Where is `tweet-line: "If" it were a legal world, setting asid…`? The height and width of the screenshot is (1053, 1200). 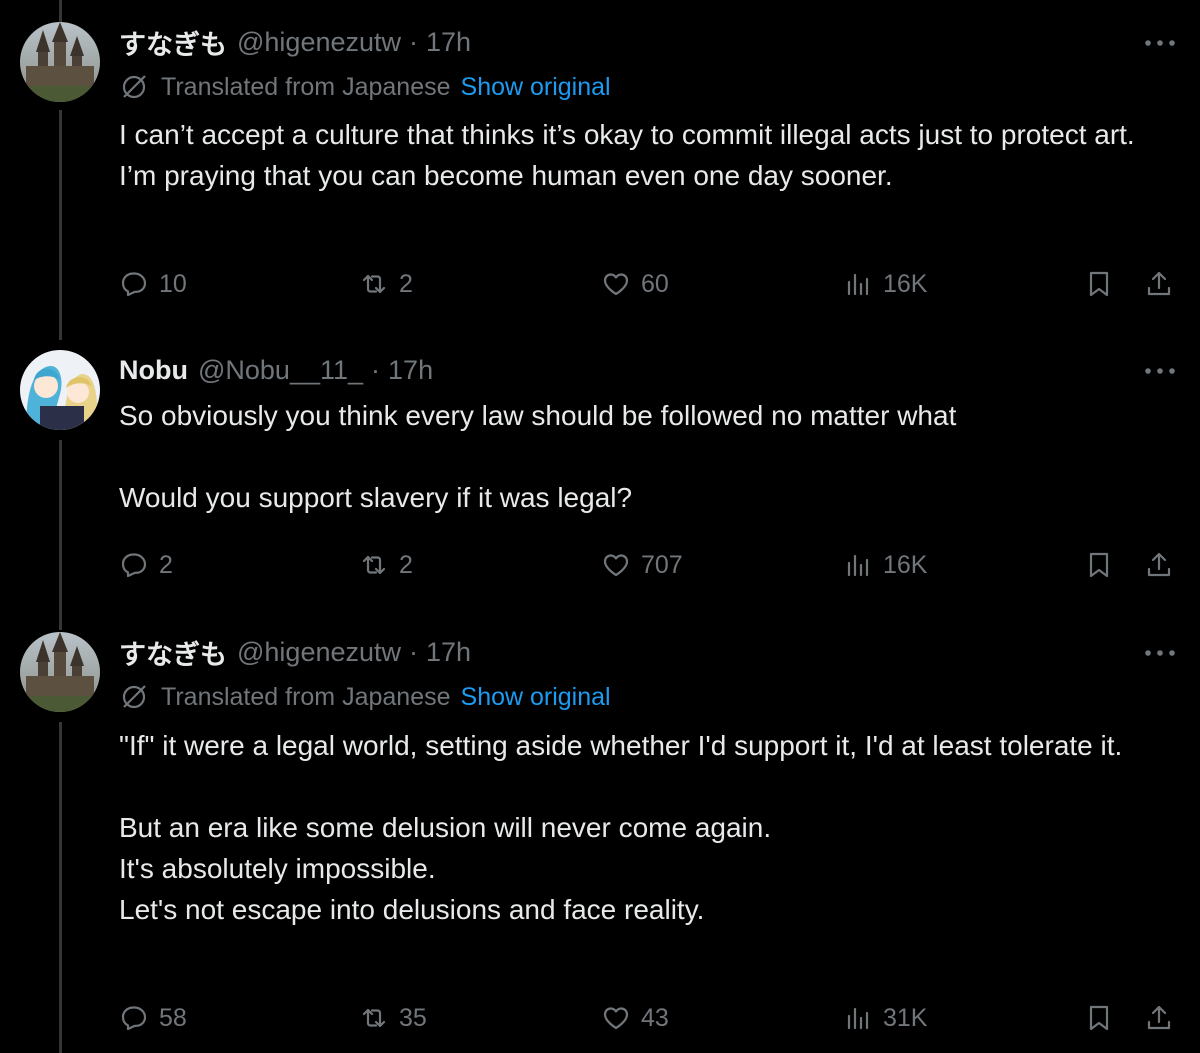 tweet-line: "If" it were a legal world, setting asid… is located at coordinates (621, 745).